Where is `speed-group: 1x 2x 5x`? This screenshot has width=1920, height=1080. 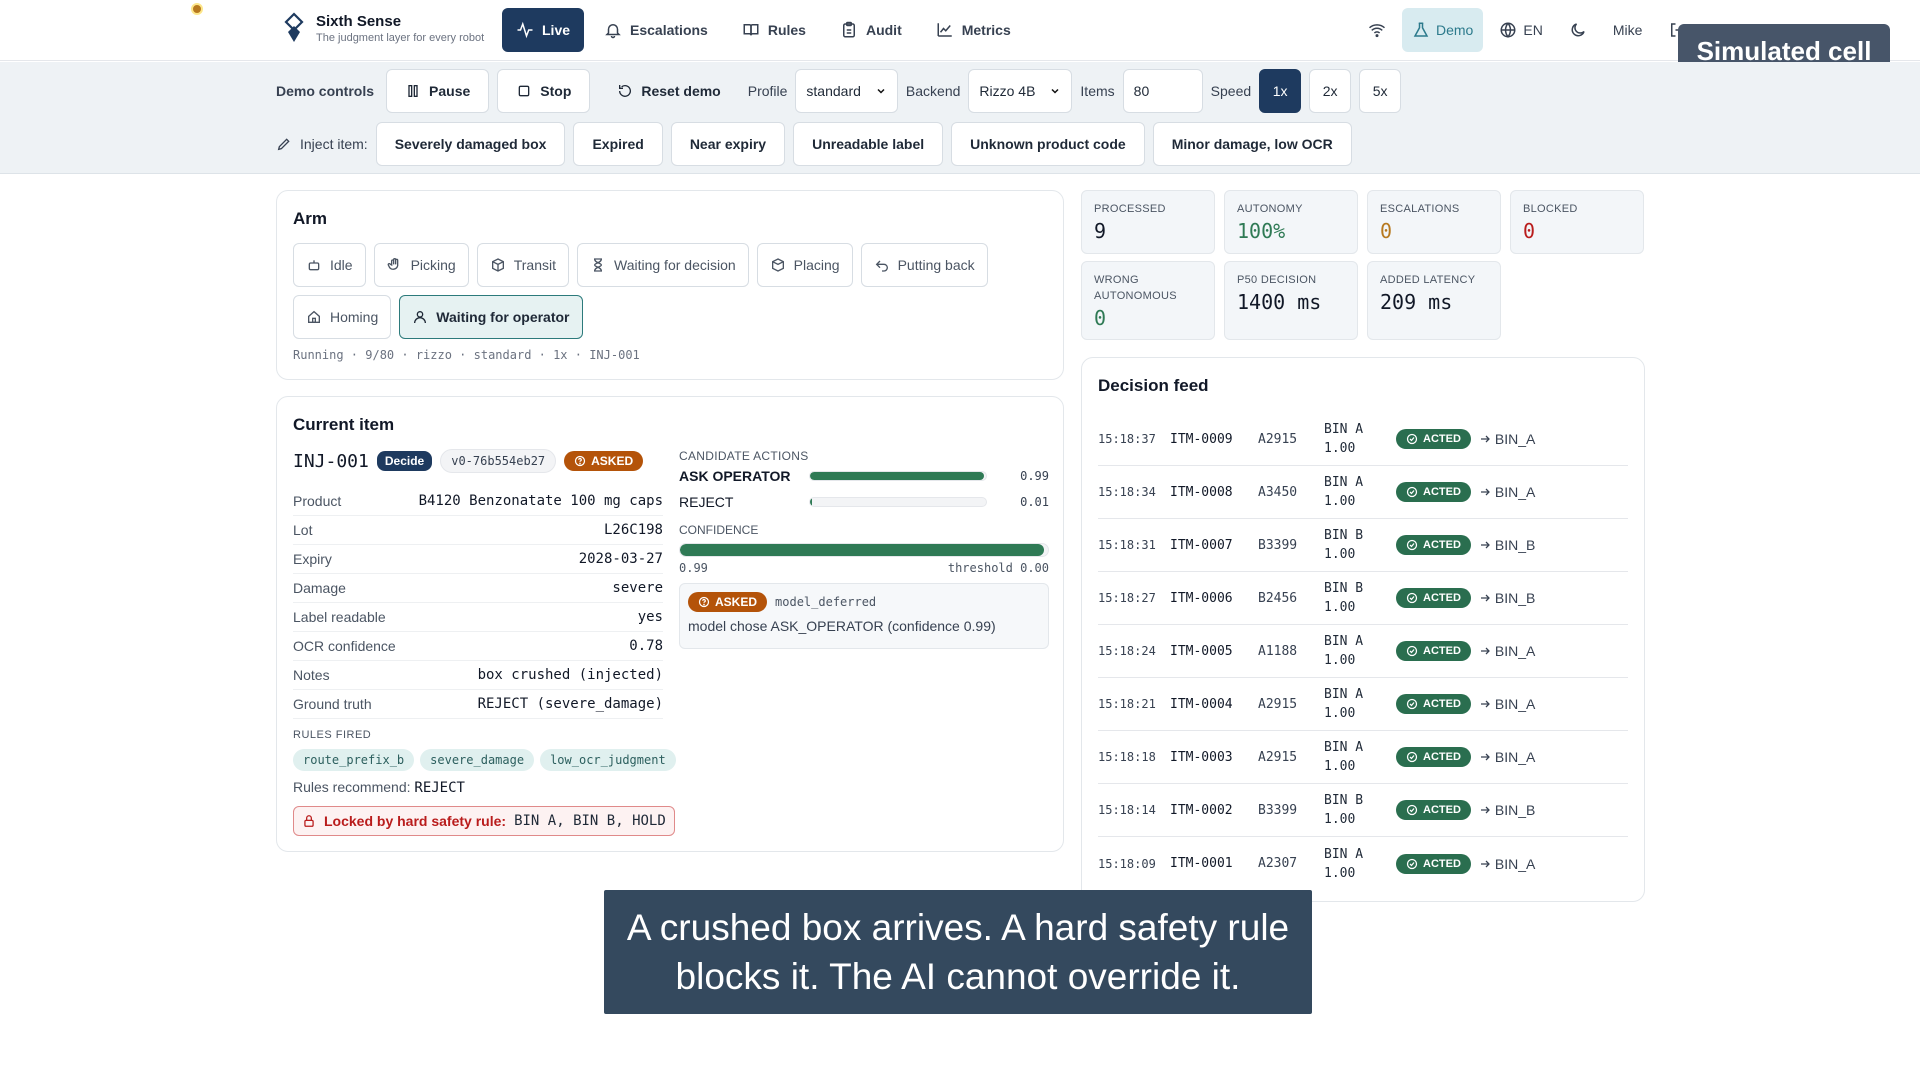
speed-group: 1x 2x 5x is located at coordinates (1330, 91).